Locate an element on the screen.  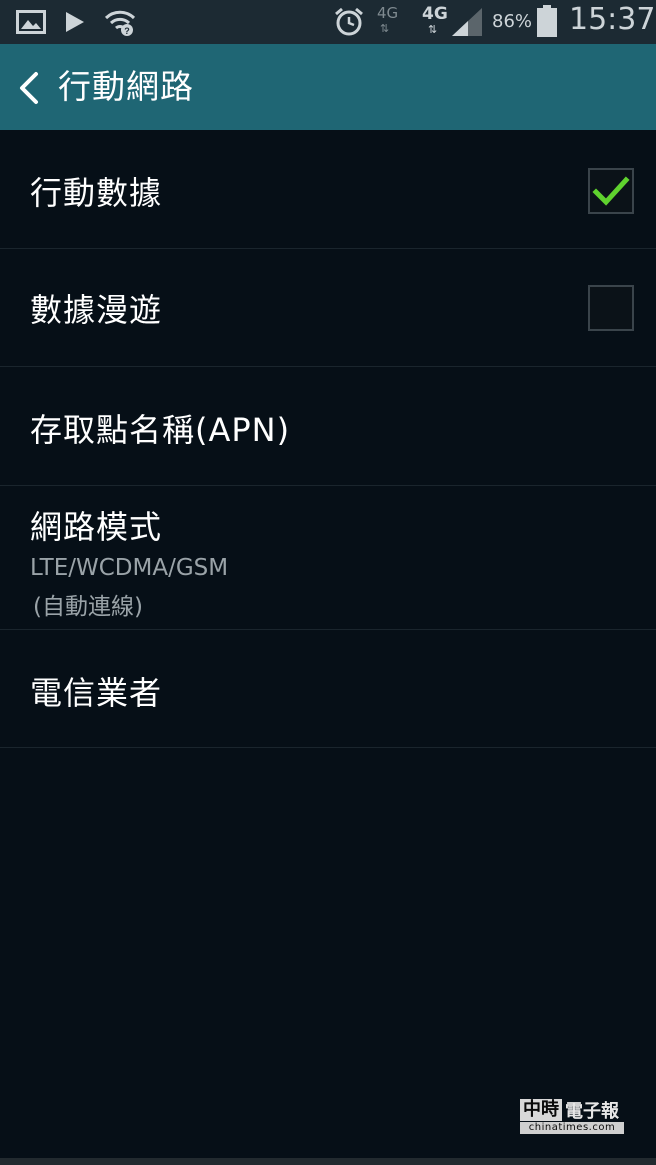
network-mode-detail: (自動連線) is located at coordinates (88, 607).